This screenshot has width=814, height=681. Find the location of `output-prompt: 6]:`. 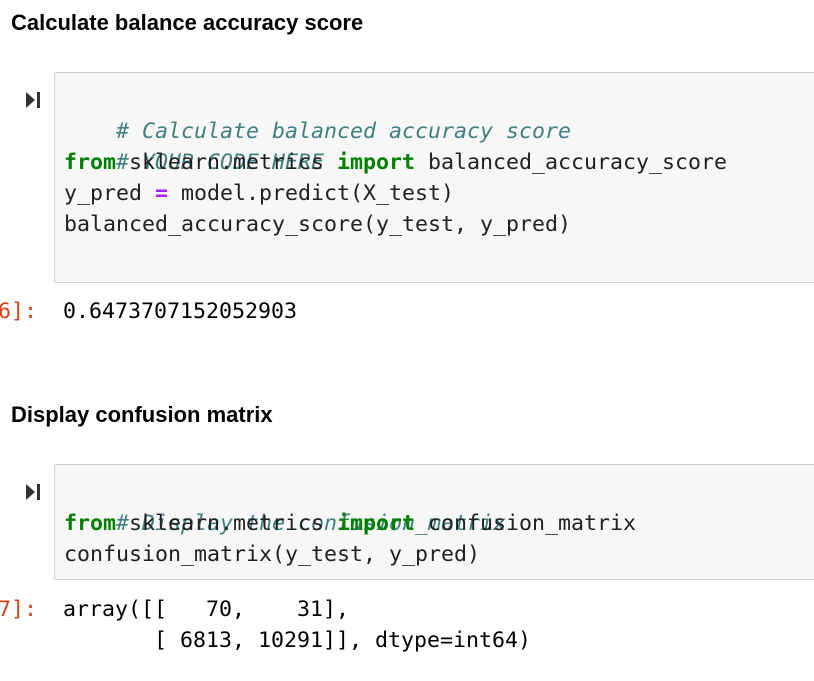

output-prompt: 6]: is located at coordinates (19, 311).